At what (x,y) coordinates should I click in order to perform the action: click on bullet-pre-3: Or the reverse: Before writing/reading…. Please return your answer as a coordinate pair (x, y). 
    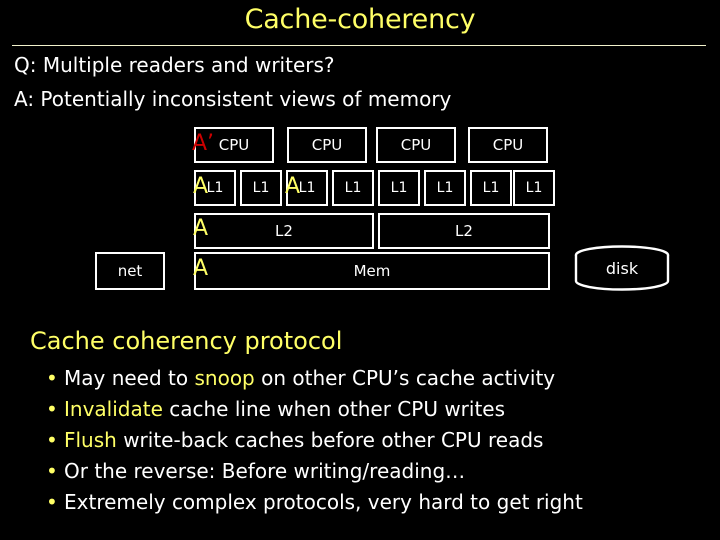
    Looking at the image, I should click on (265, 471).